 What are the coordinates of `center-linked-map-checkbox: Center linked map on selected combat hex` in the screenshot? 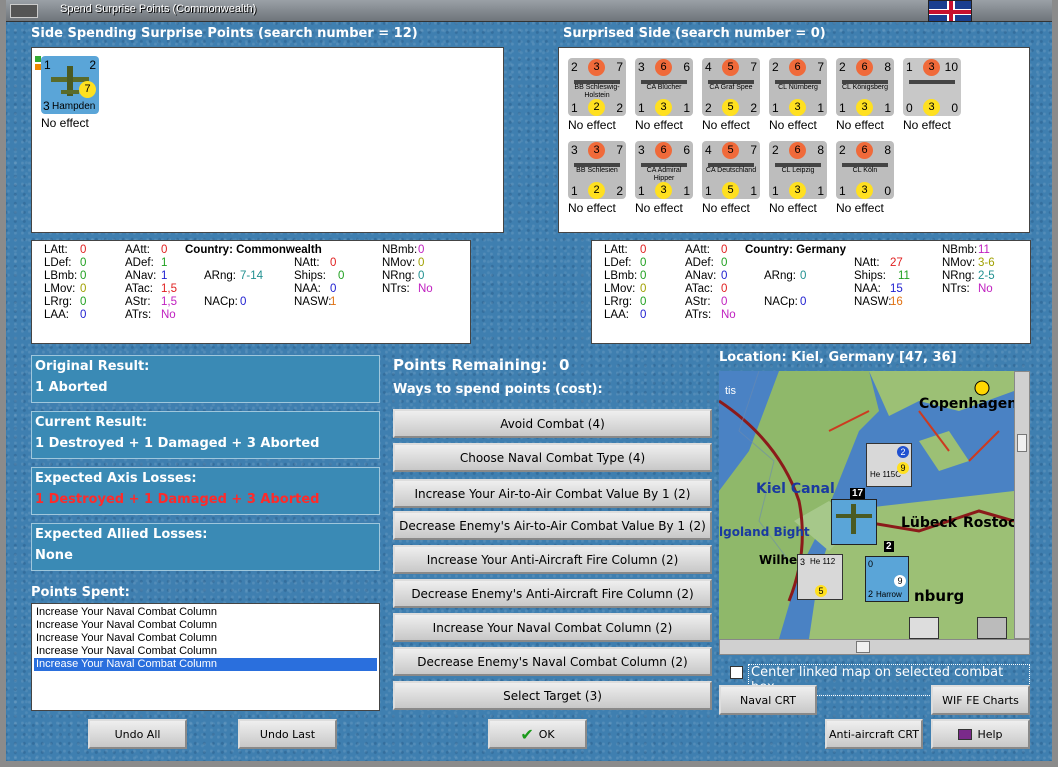 It's located at (879, 679).